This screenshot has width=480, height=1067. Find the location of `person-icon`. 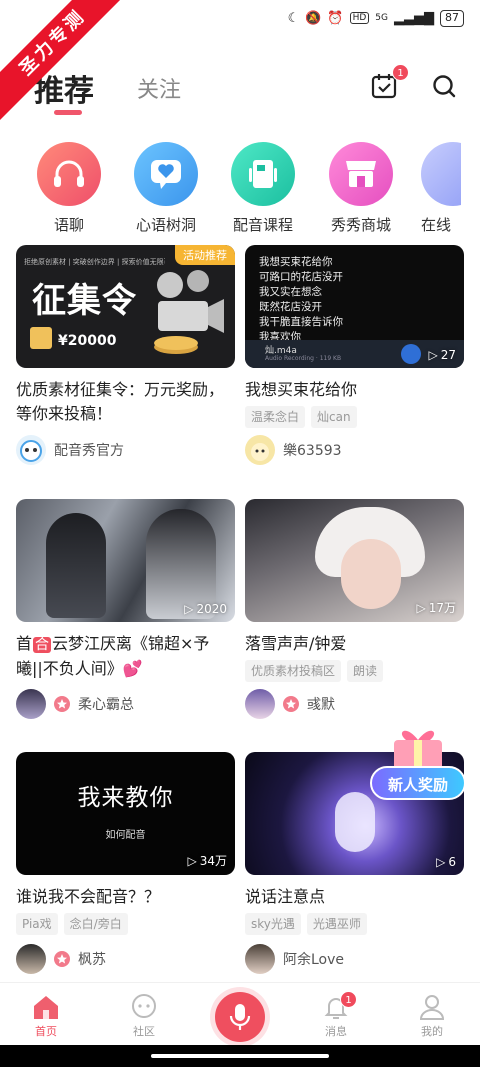

person-icon is located at coordinates (432, 1007).